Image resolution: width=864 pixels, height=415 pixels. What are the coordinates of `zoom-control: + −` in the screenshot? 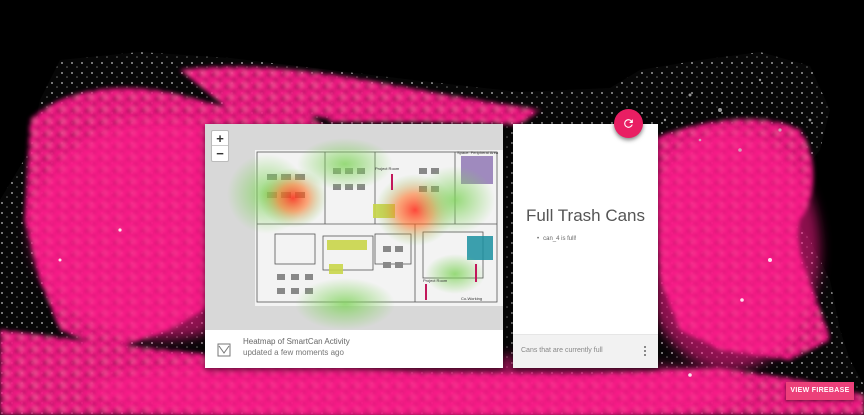 It's located at (220, 146).